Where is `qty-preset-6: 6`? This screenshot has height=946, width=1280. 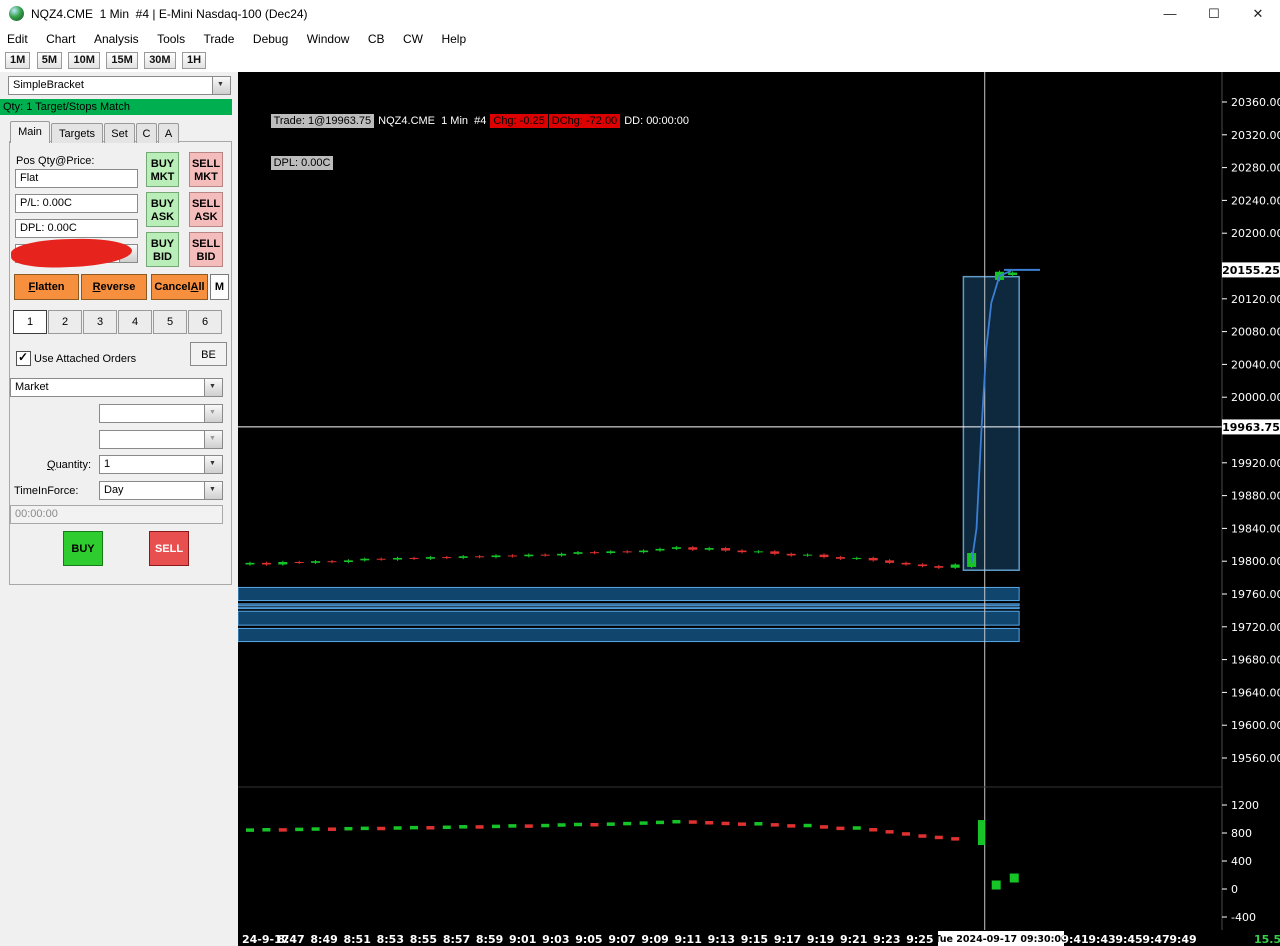
qty-preset-6: 6 is located at coordinates (205, 322).